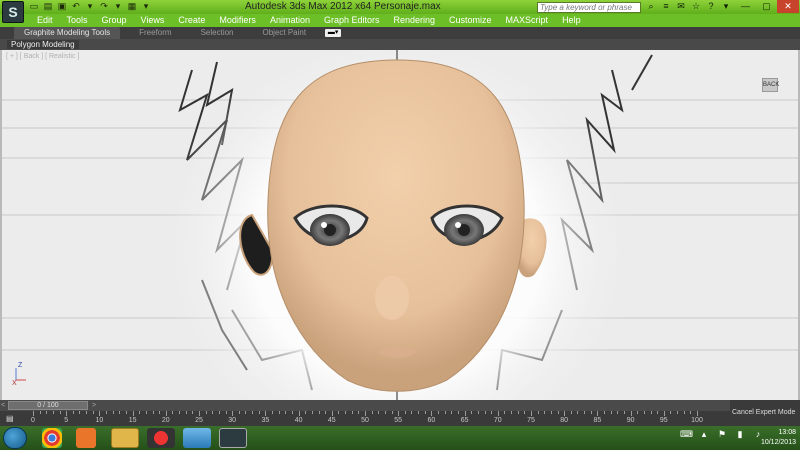 The image size is (800, 450). Describe the element at coordinates (12, 418) in the screenshot. I see `curve-editor-icon: ▤` at that location.